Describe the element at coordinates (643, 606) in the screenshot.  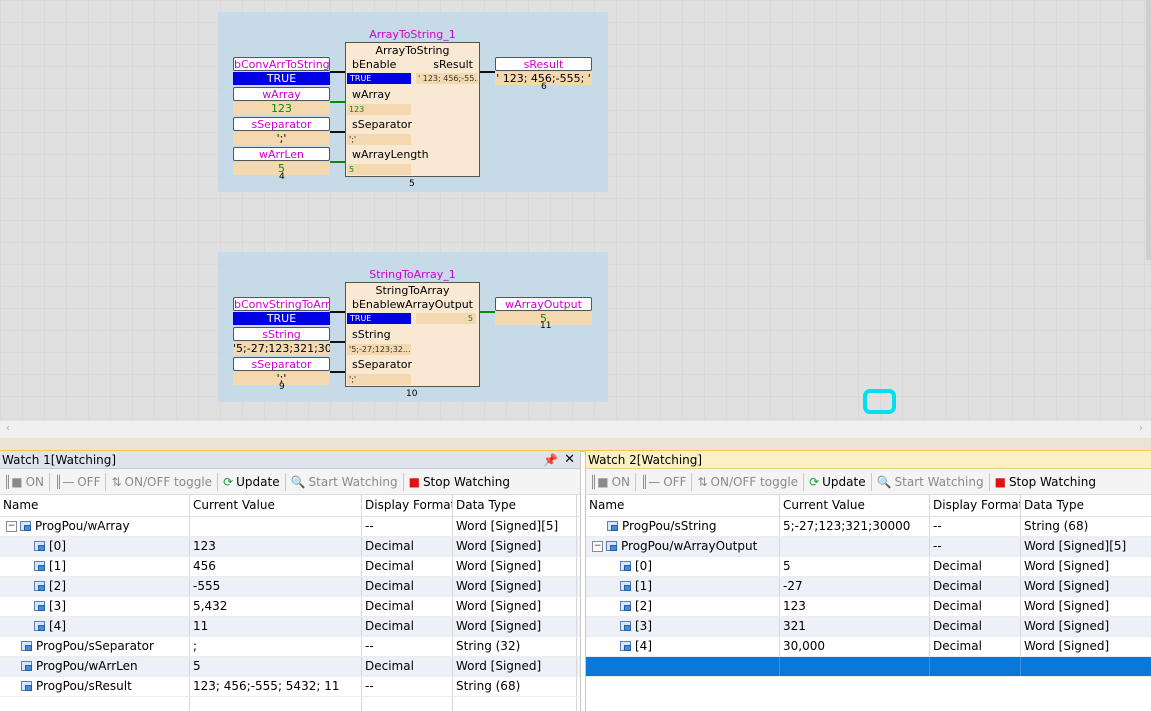
I see `variable-name: [2]` at that location.